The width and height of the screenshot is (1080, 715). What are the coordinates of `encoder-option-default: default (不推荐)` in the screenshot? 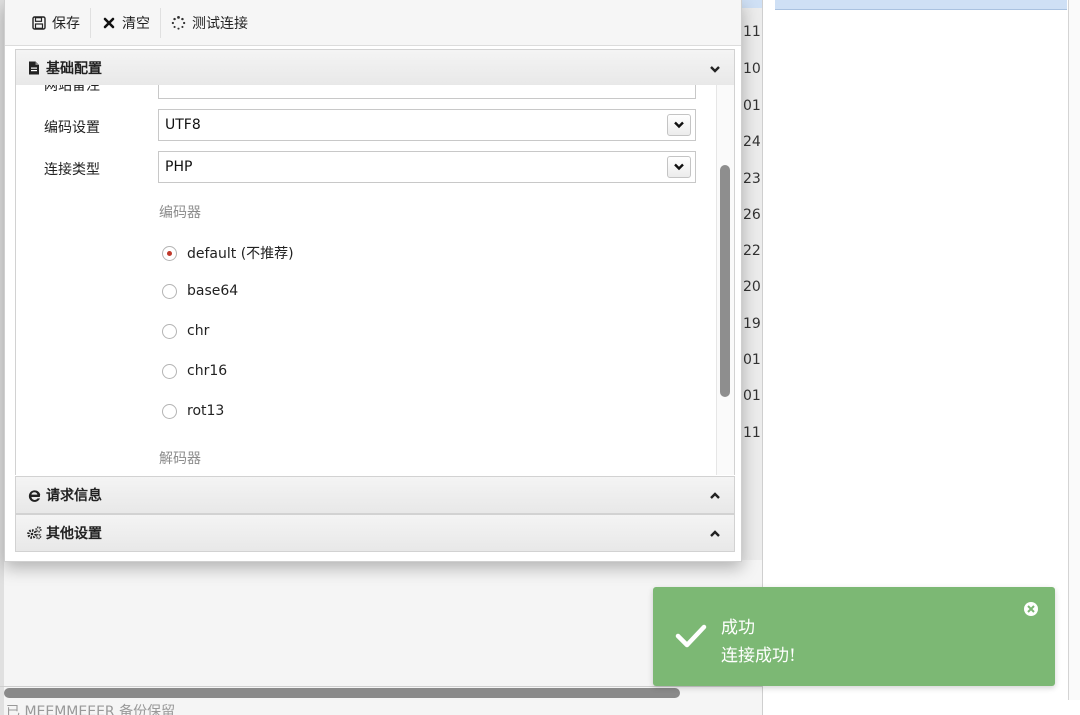 It's located at (228, 253).